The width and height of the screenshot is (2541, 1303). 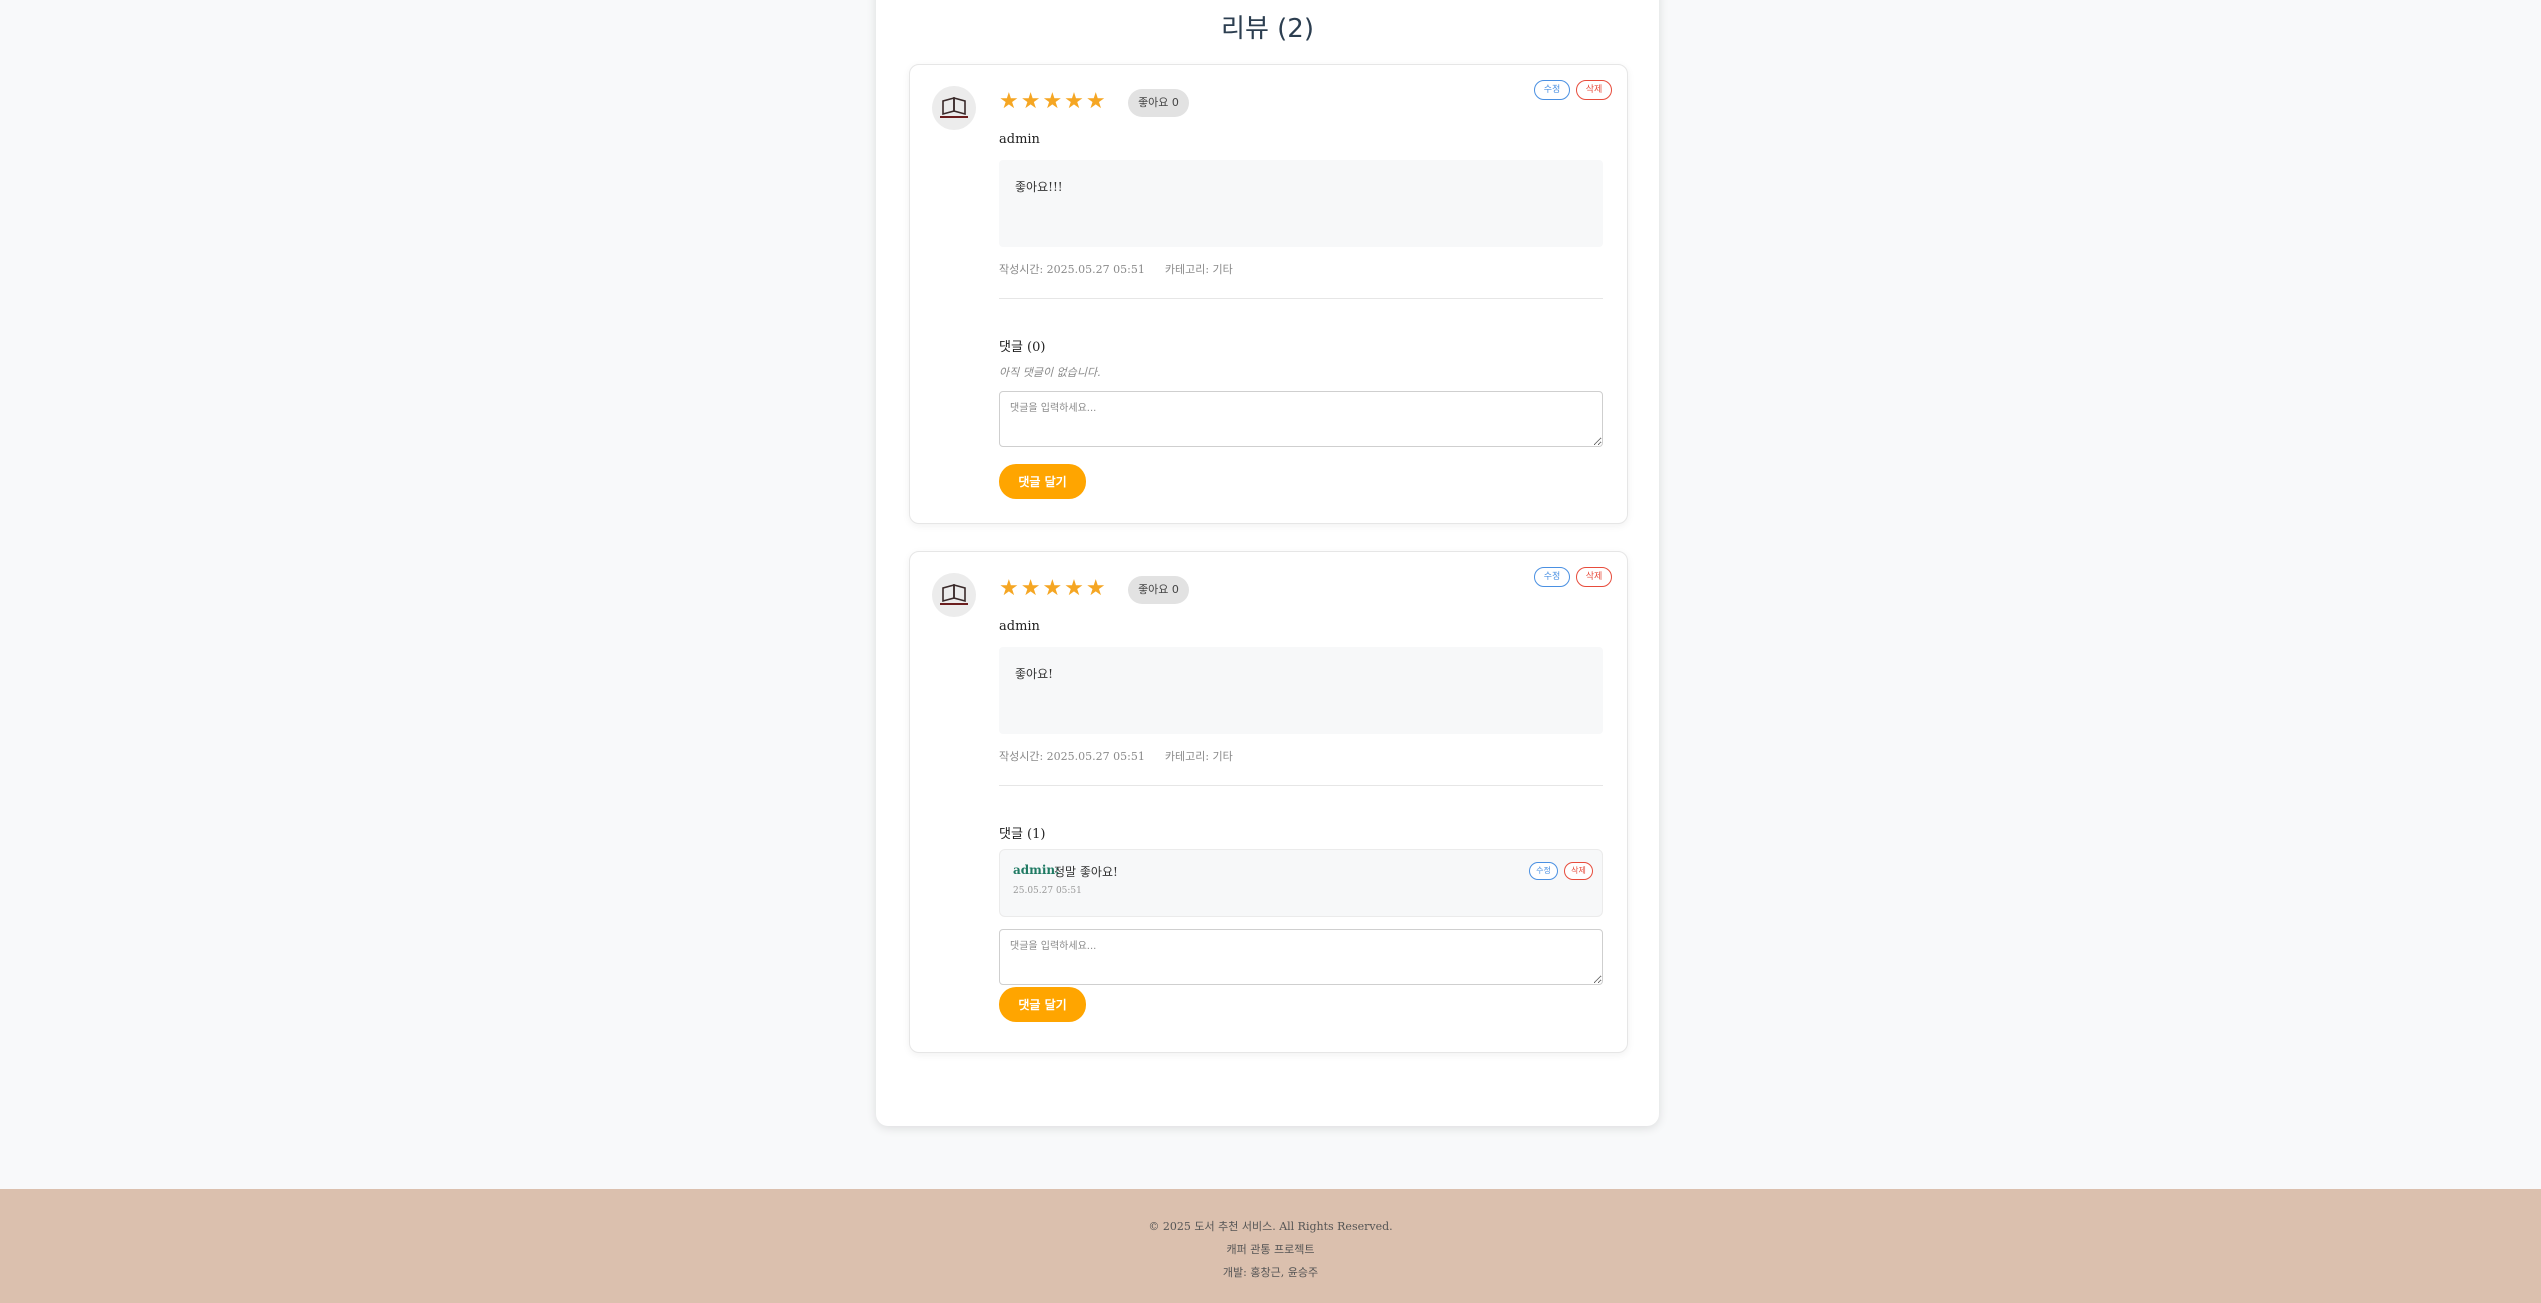 I want to click on edit-comment-button: 수정, so click(x=1543, y=871).